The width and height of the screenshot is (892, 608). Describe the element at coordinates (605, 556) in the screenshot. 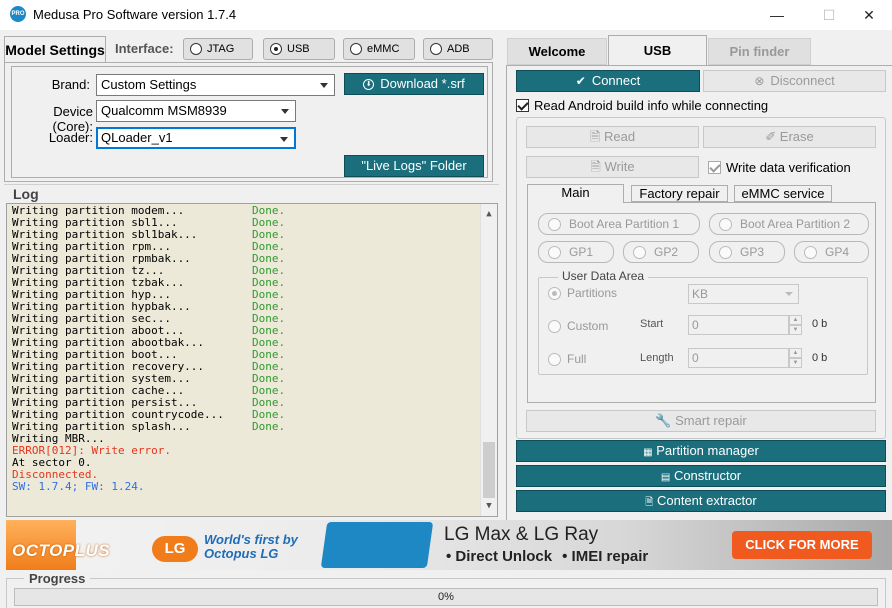

I see `feature-imei: • IMEI repair` at that location.